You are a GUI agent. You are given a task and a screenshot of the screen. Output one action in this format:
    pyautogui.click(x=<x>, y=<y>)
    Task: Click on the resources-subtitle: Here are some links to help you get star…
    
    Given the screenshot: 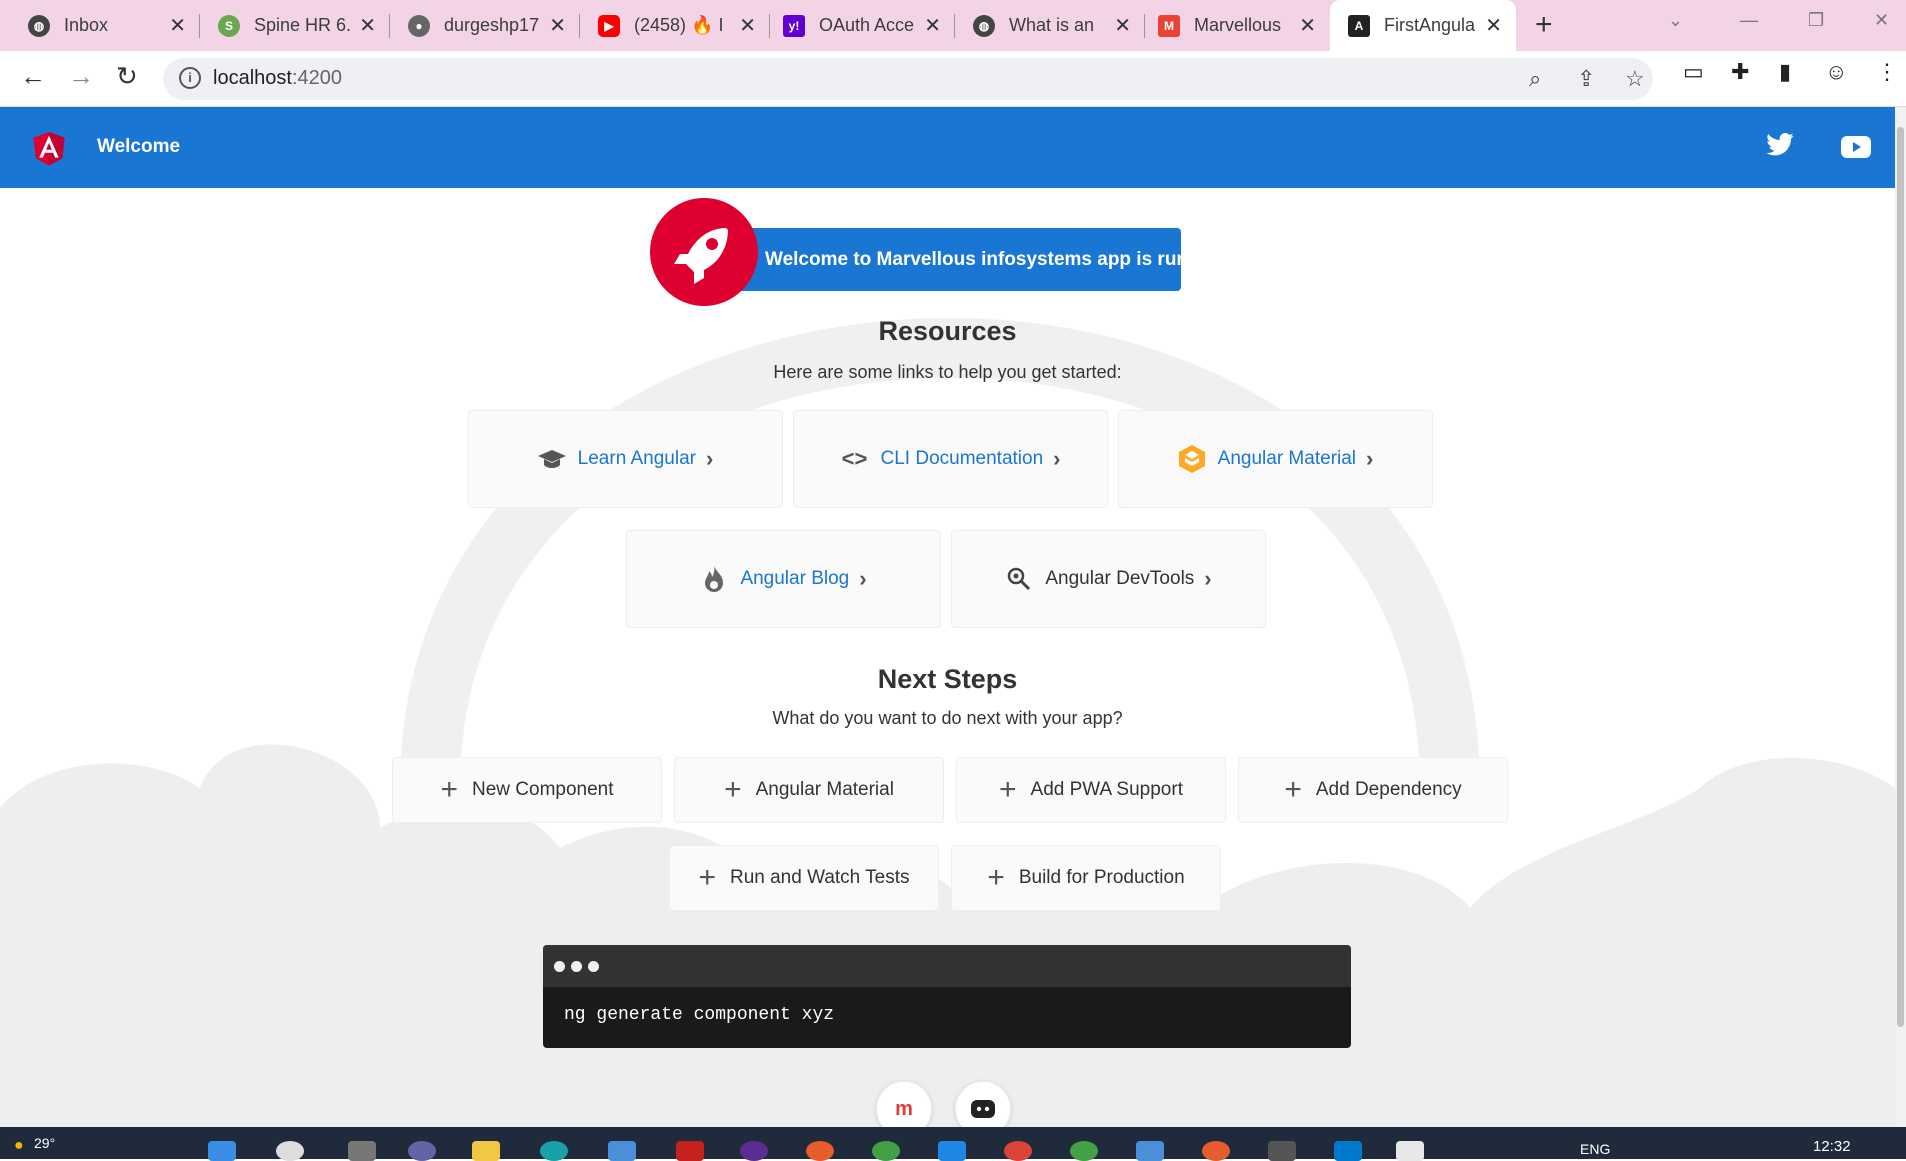 What is the action you would take?
    pyautogui.click(x=947, y=372)
    